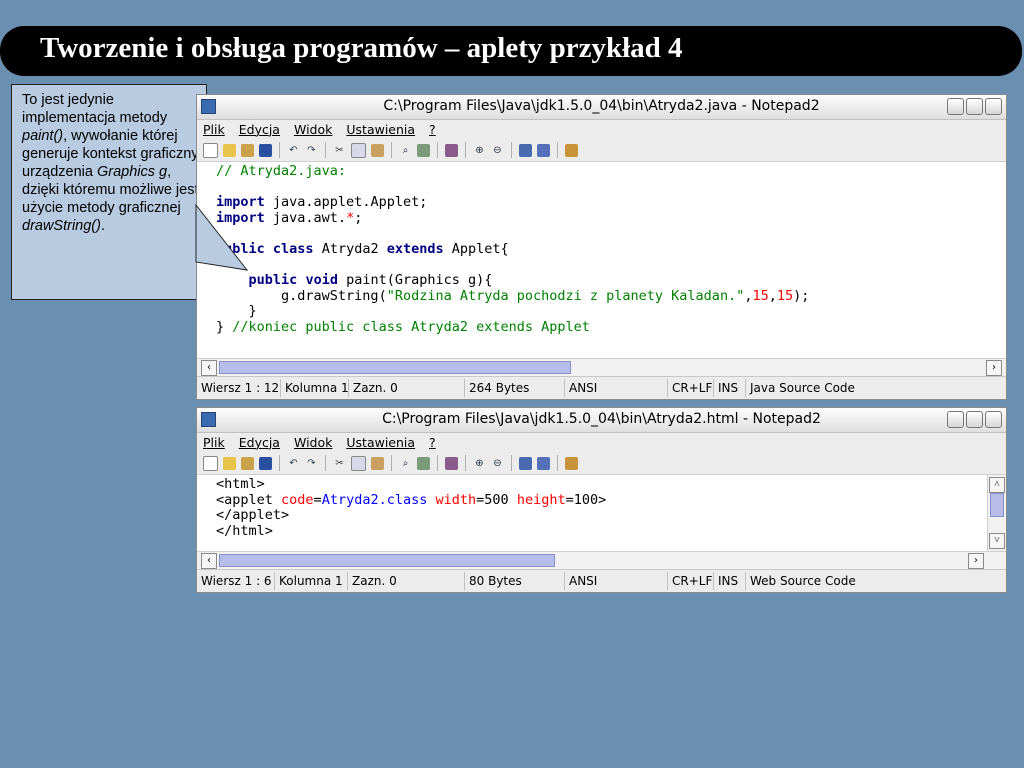 This screenshot has height=768, width=1024. Describe the element at coordinates (249, 499) in the screenshot. I see `code-text: <applet` at that location.